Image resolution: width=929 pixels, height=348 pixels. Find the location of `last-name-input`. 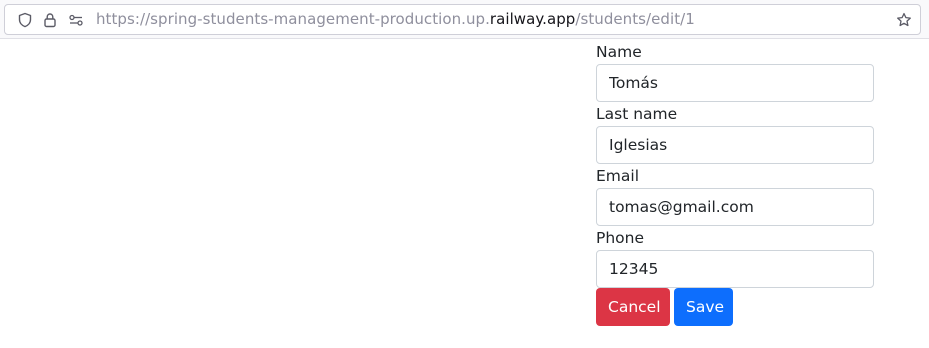

last-name-input is located at coordinates (735, 145).